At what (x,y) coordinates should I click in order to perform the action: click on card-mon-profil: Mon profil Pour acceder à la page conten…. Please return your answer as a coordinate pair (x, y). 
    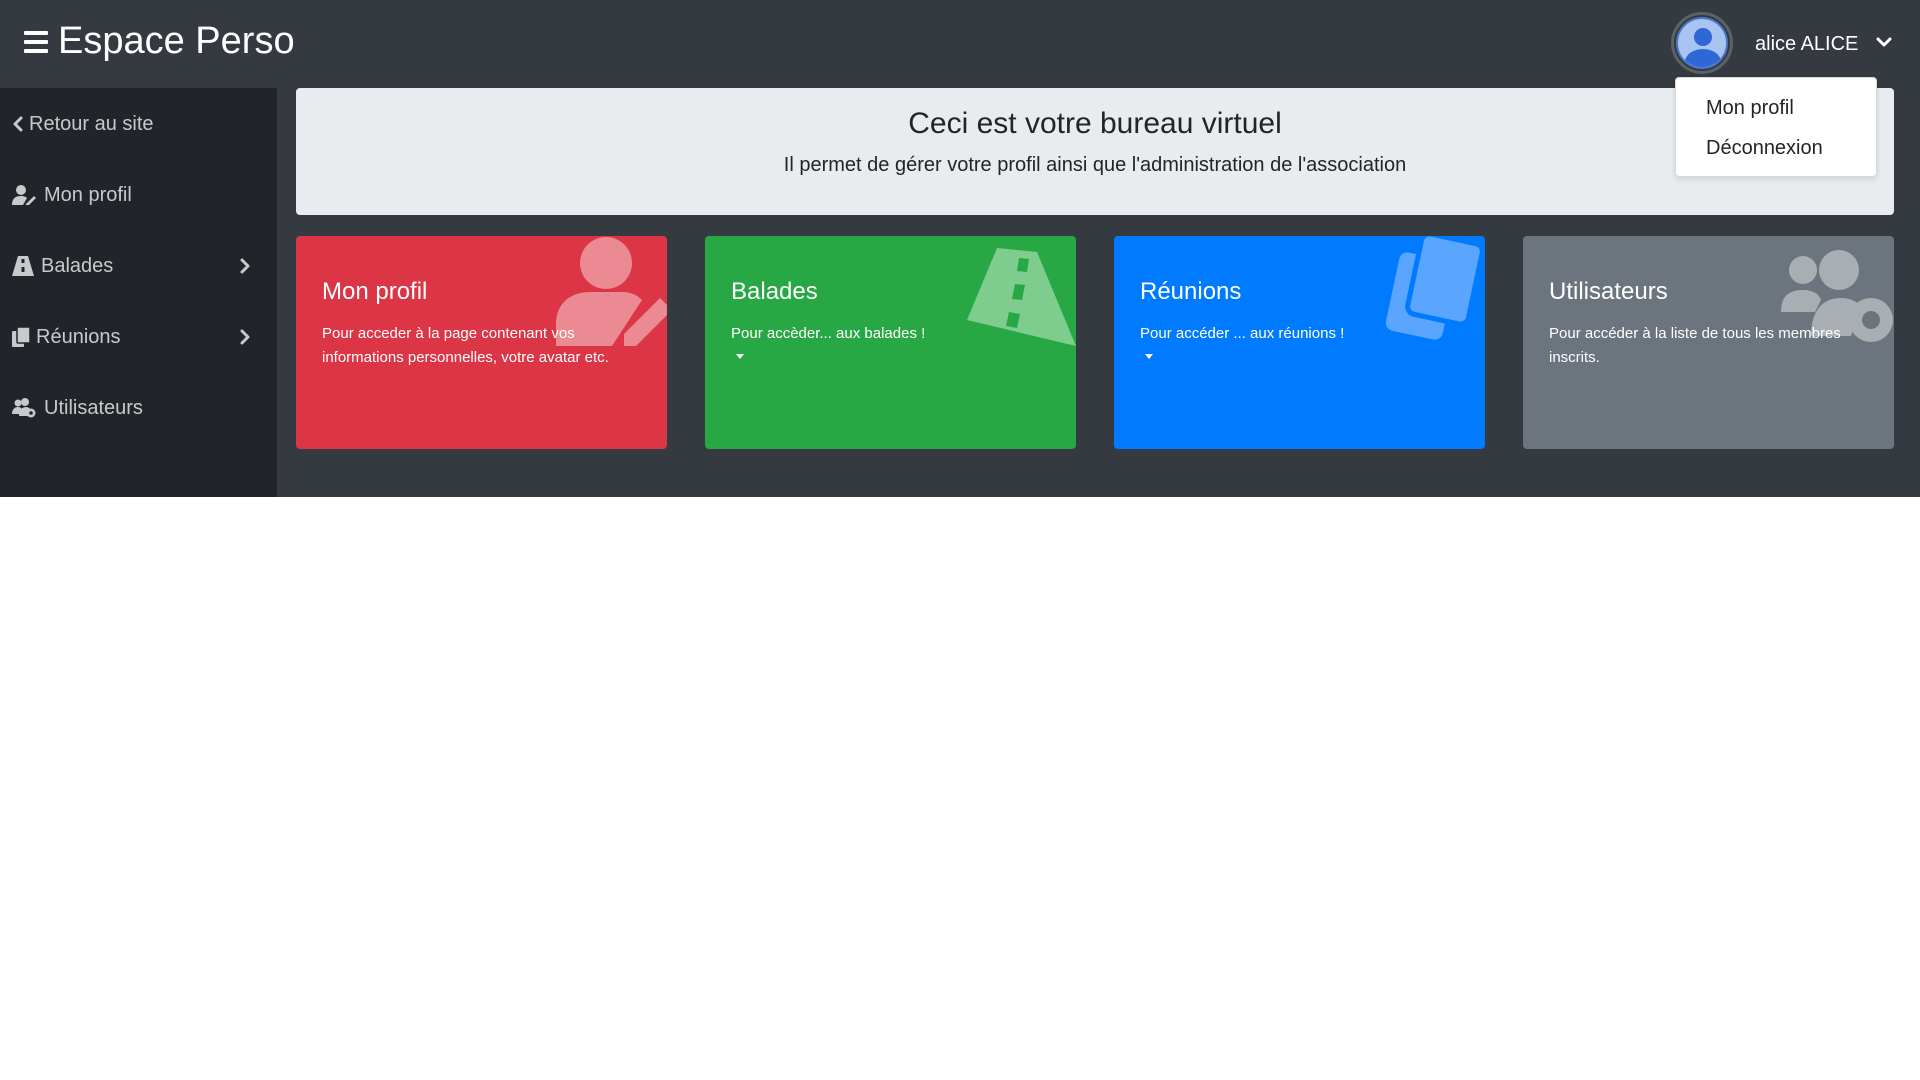
    Looking at the image, I should click on (481, 342).